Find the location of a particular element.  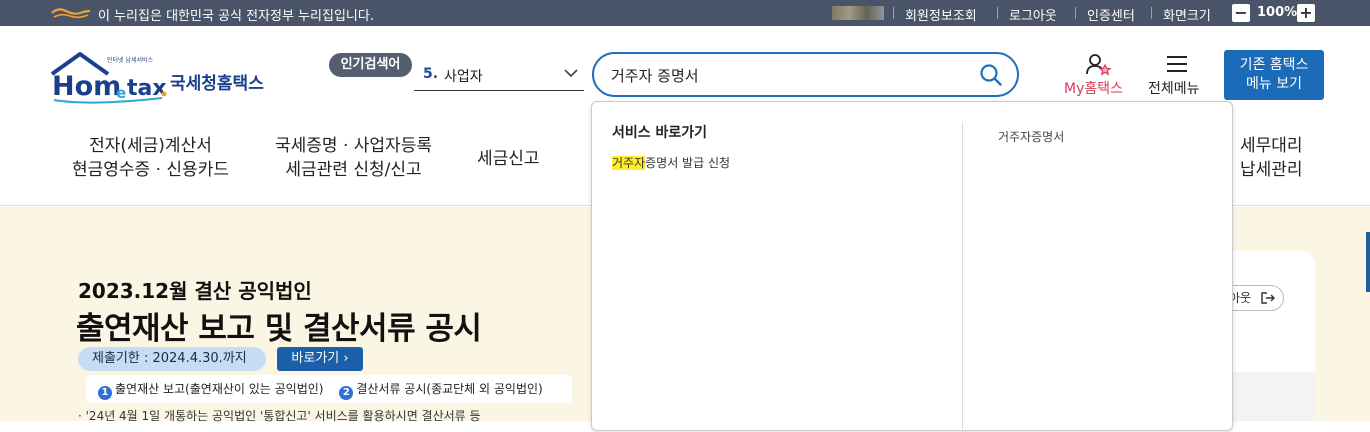

logo-brand-name: 국세청홈택스 is located at coordinates (217, 84).